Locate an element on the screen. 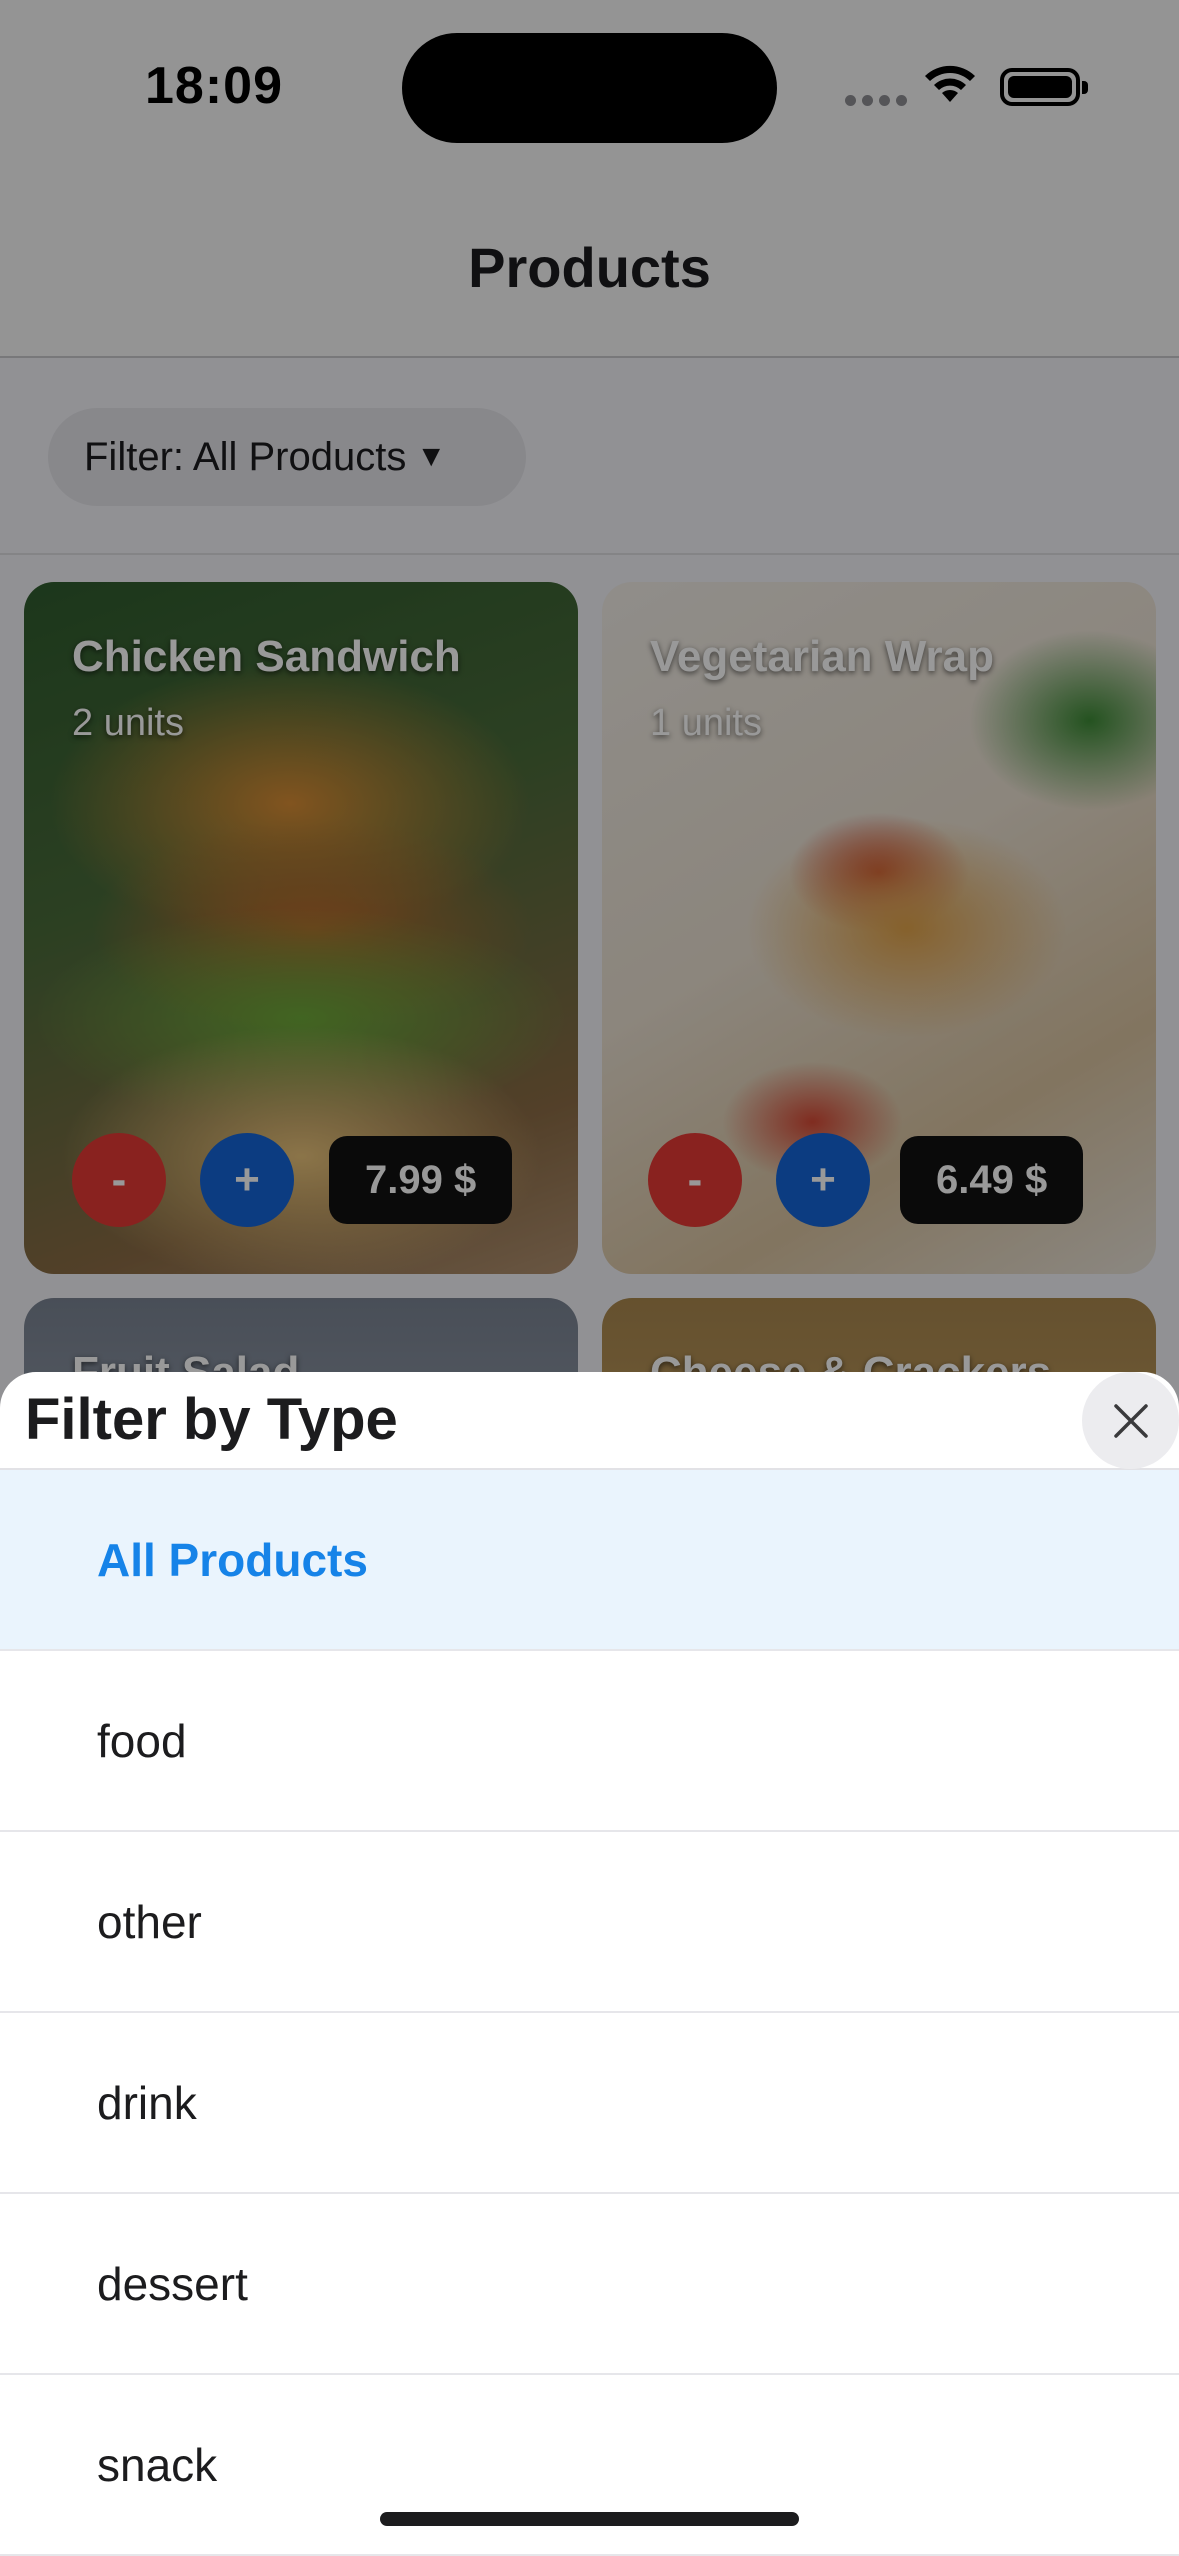 Image resolution: width=1179 pixels, height=2556 pixels. sheet-header: Filter by Type is located at coordinates (589, 1421).